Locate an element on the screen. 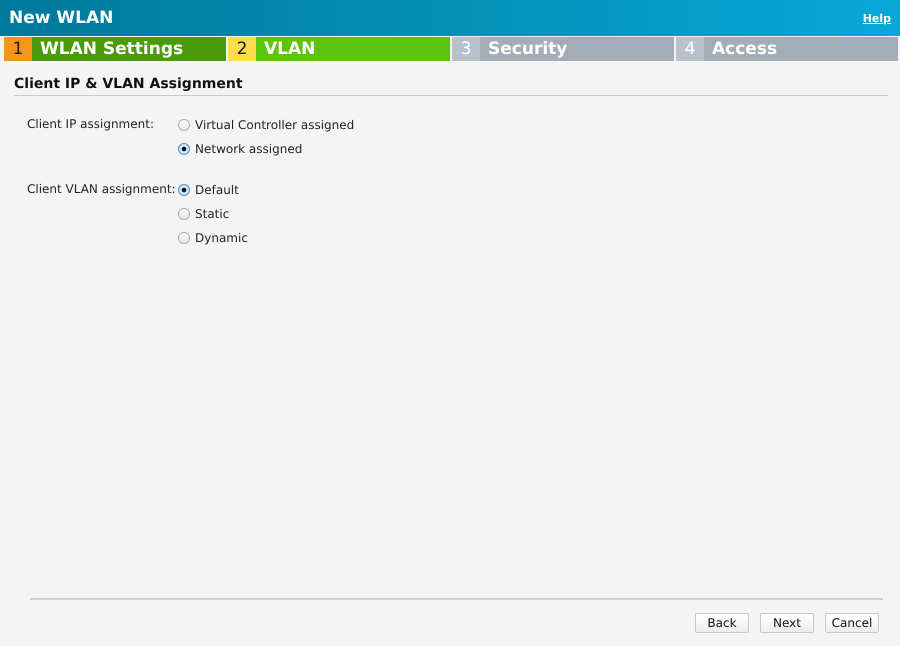  step-label: WLAN Settings is located at coordinates (111, 49).